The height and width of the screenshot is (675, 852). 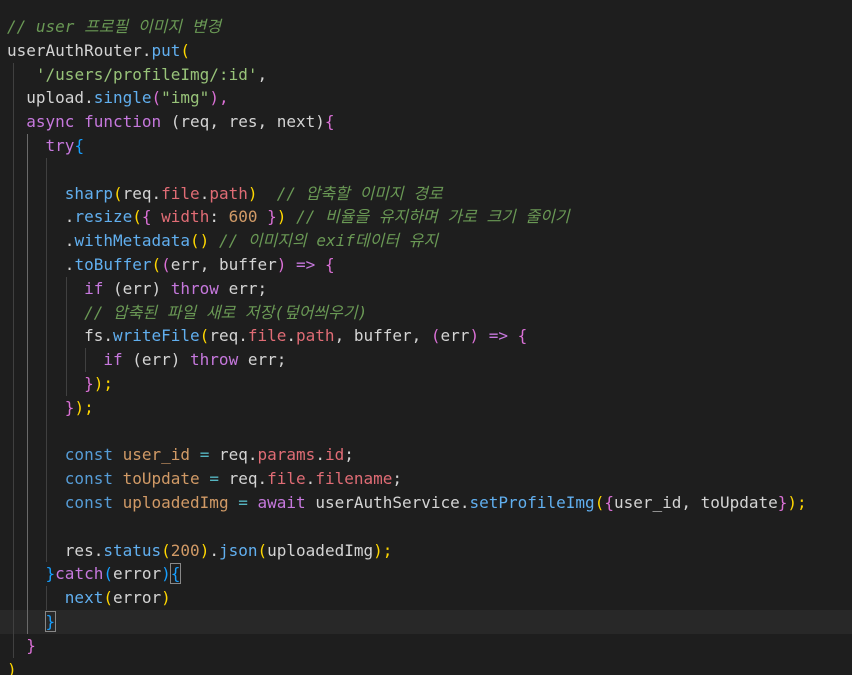 I want to click on identifier: buffer, so click(x=382, y=336).